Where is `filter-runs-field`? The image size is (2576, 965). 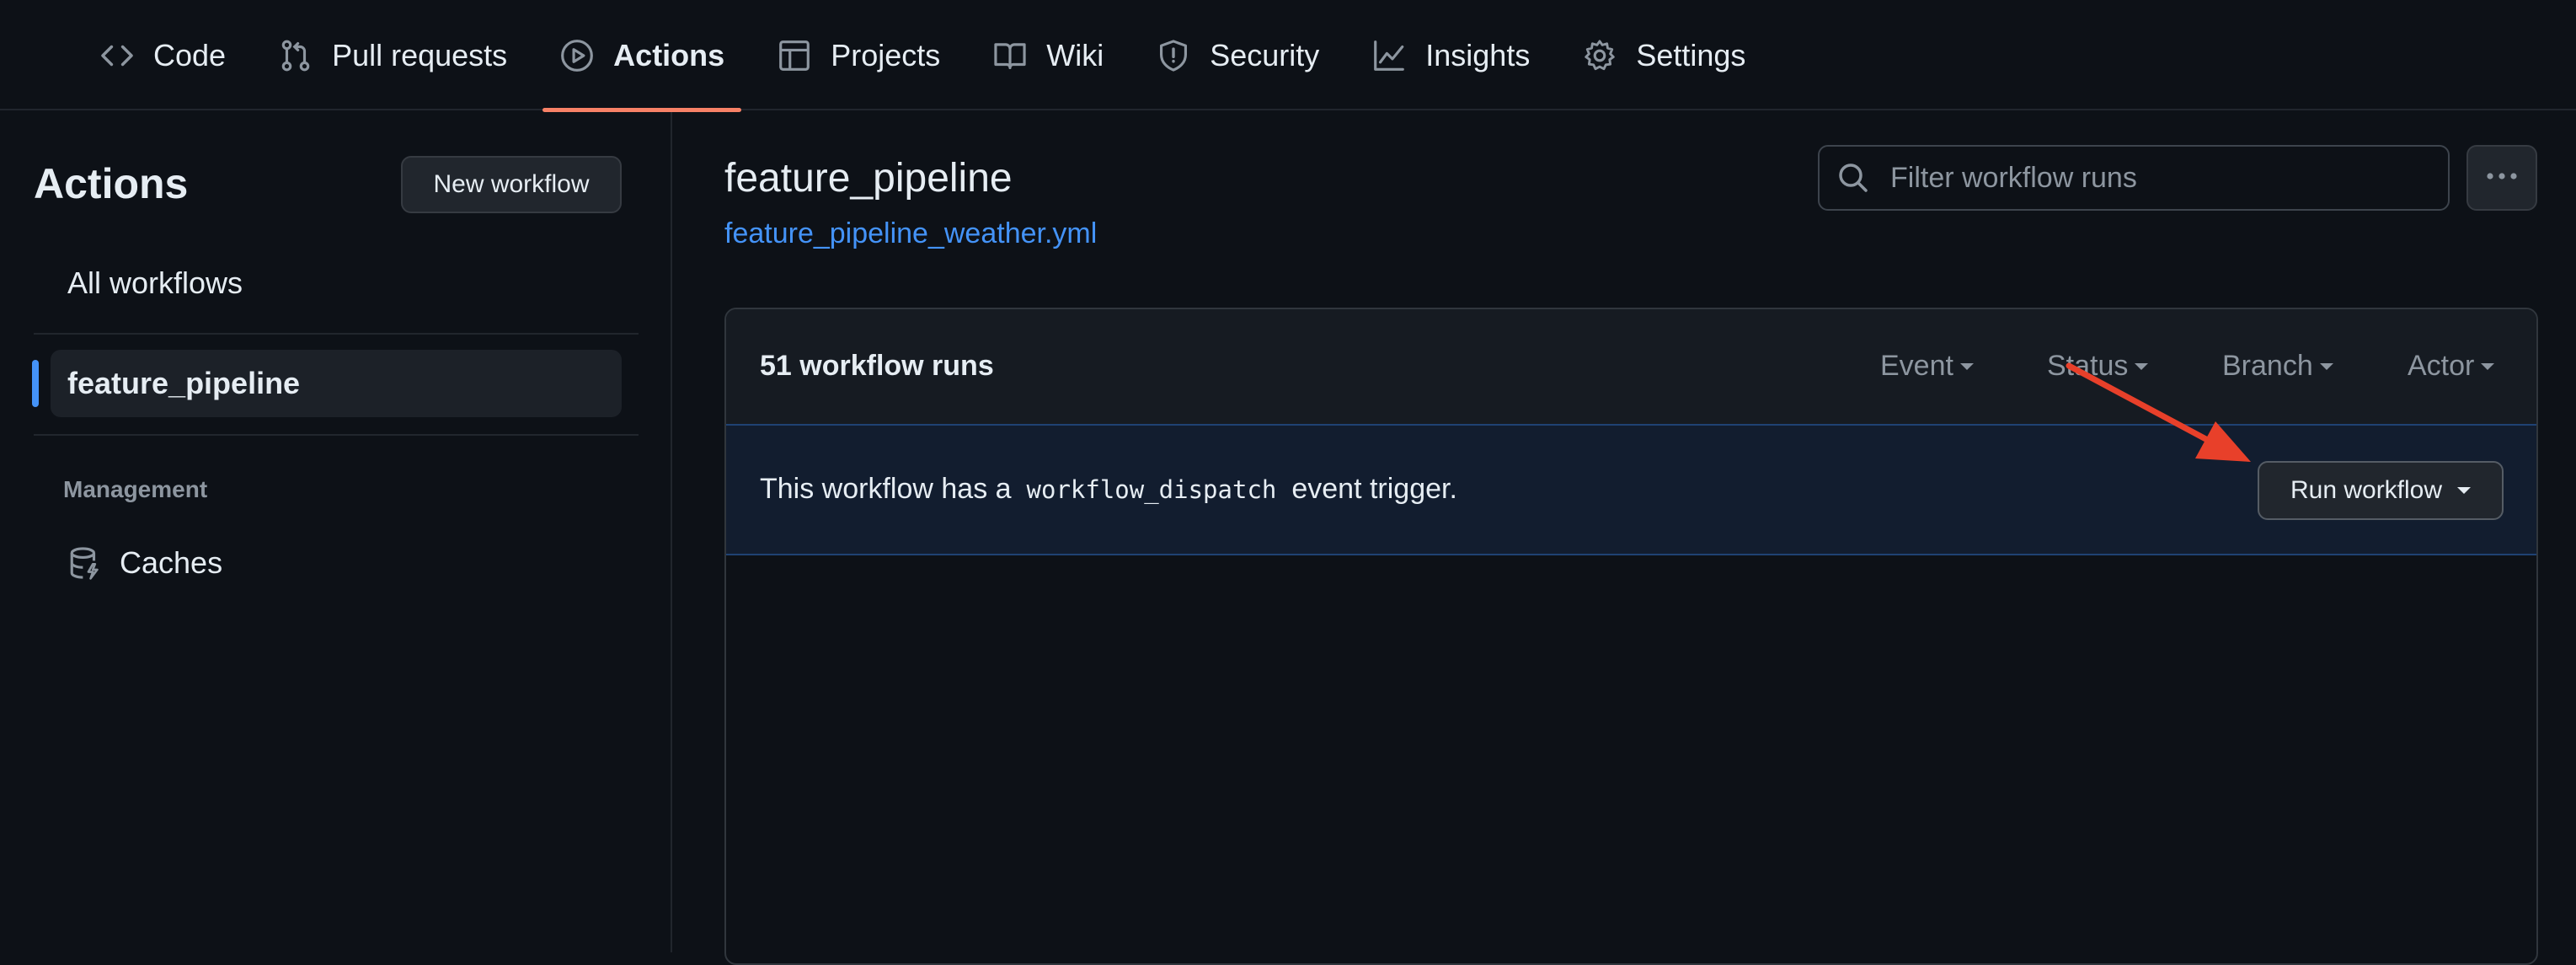 filter-runs-field is located at coordinates (2134, 178).